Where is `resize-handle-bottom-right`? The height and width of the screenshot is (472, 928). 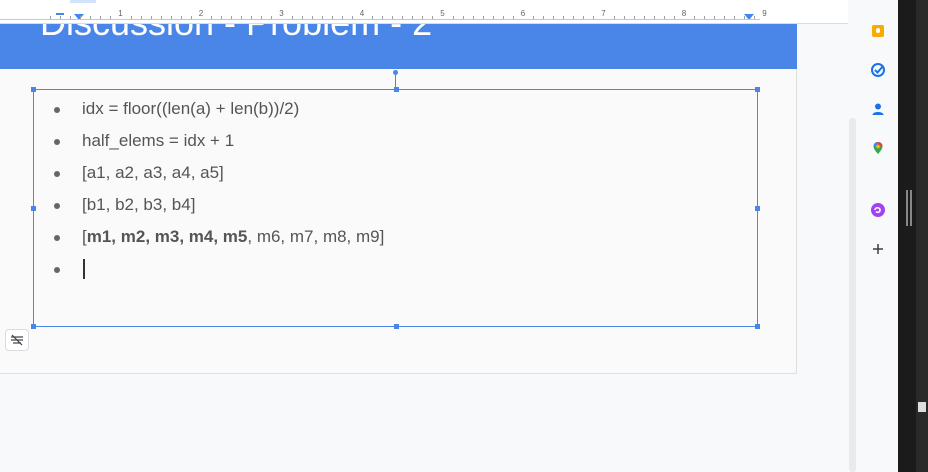 resize-handle-bottom-right is located at coordinates (757, 326).